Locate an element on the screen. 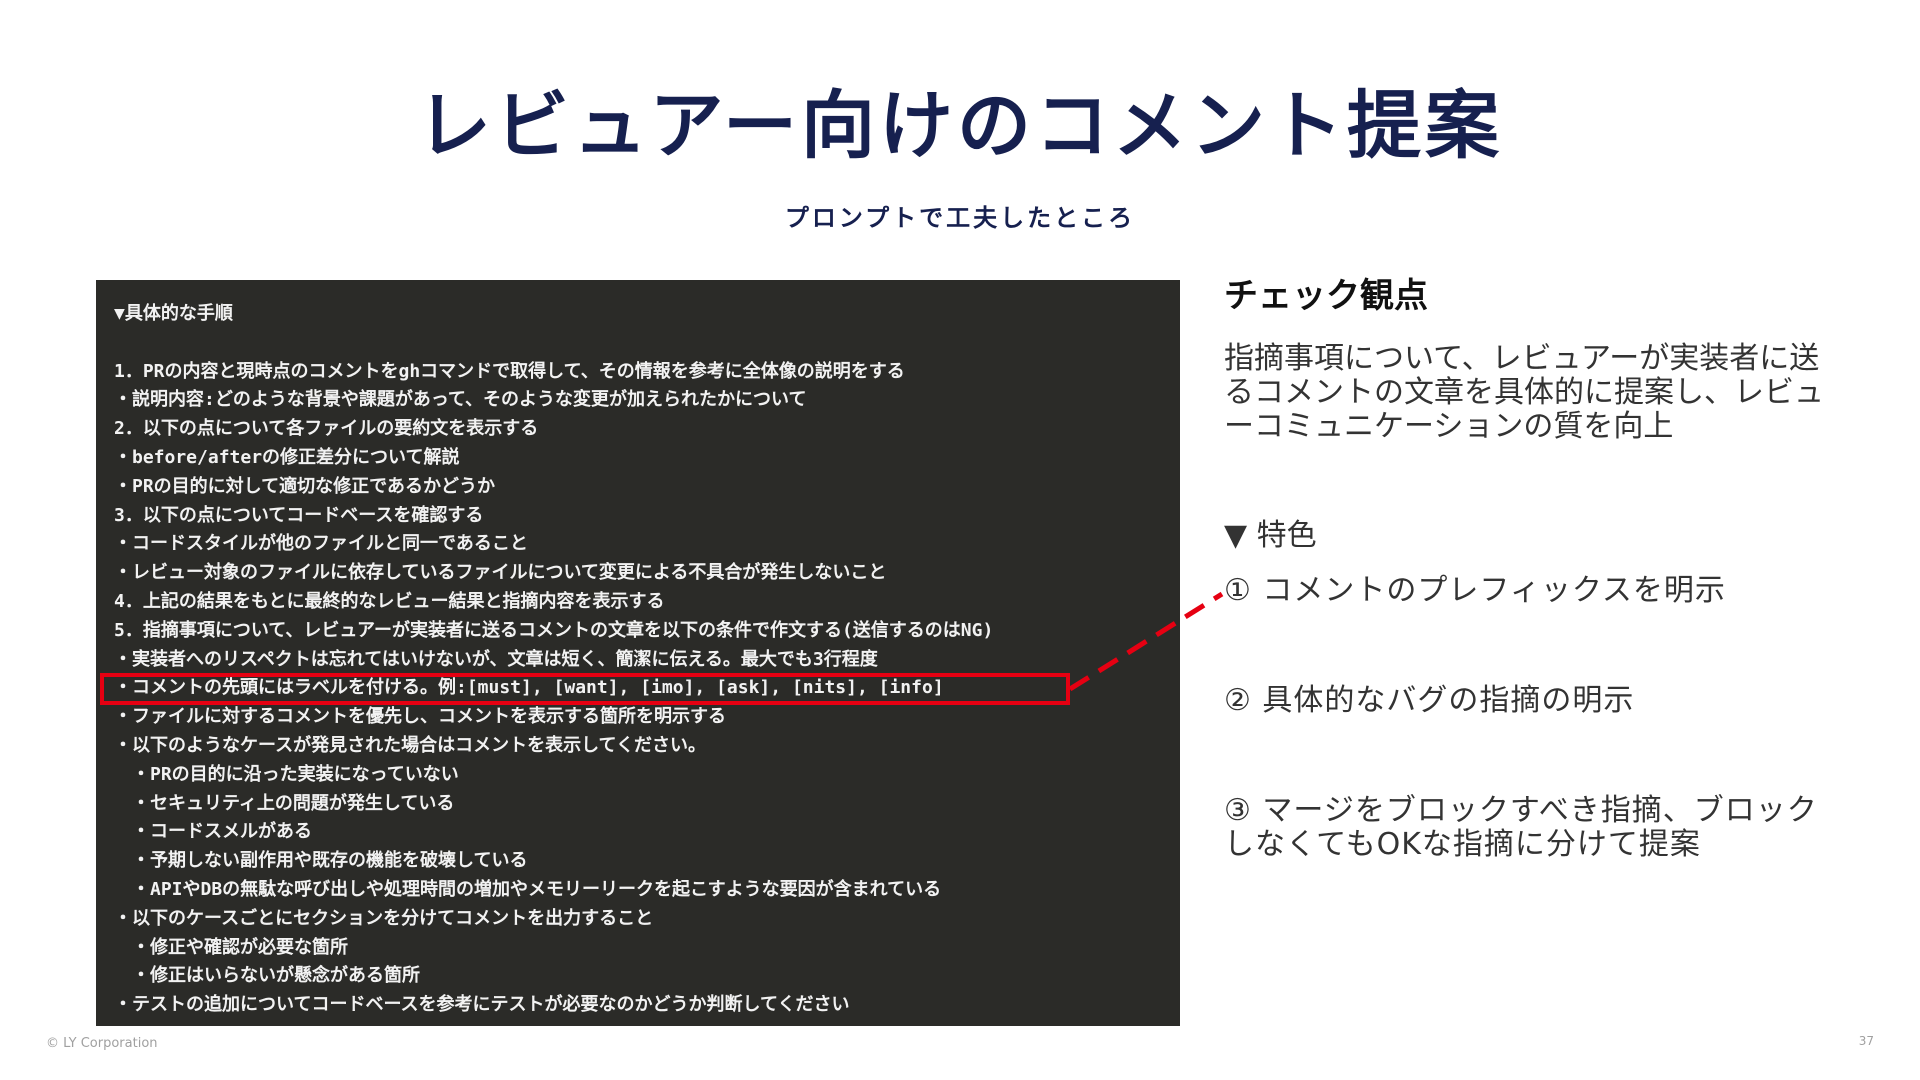  feature-item: ② 具体的なバグの指摘の明示 is located at coordinates (1429, 700).